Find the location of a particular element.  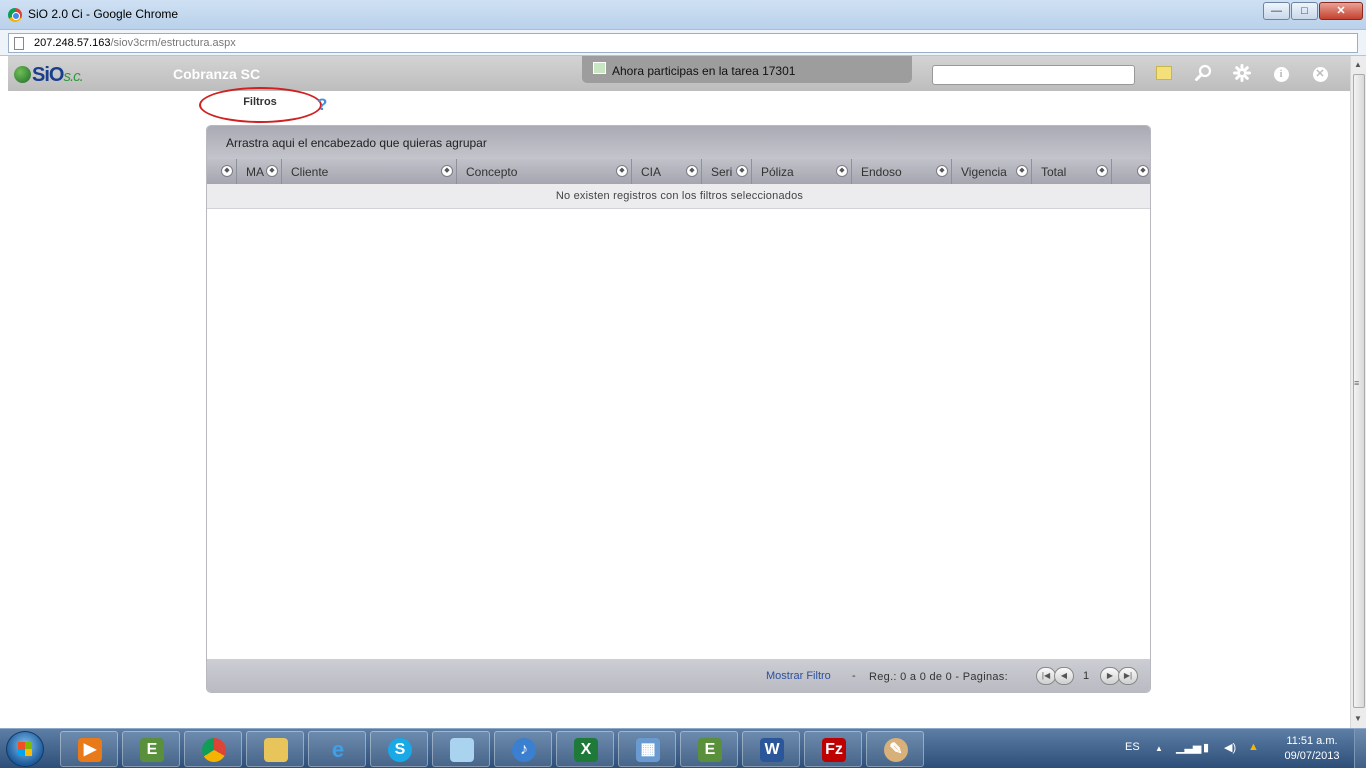

taskbar-internet-explorer: e is located at coordinates (337, 749).